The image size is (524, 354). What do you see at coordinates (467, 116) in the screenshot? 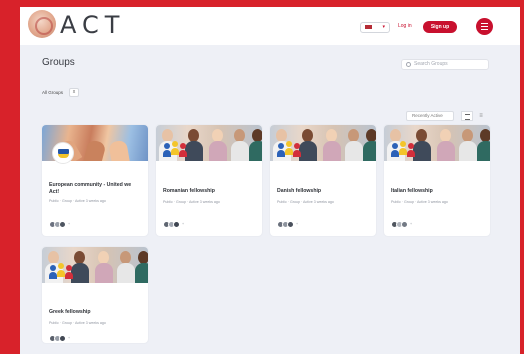
I see `grid-view-icon` at bounding box center [467, 116].